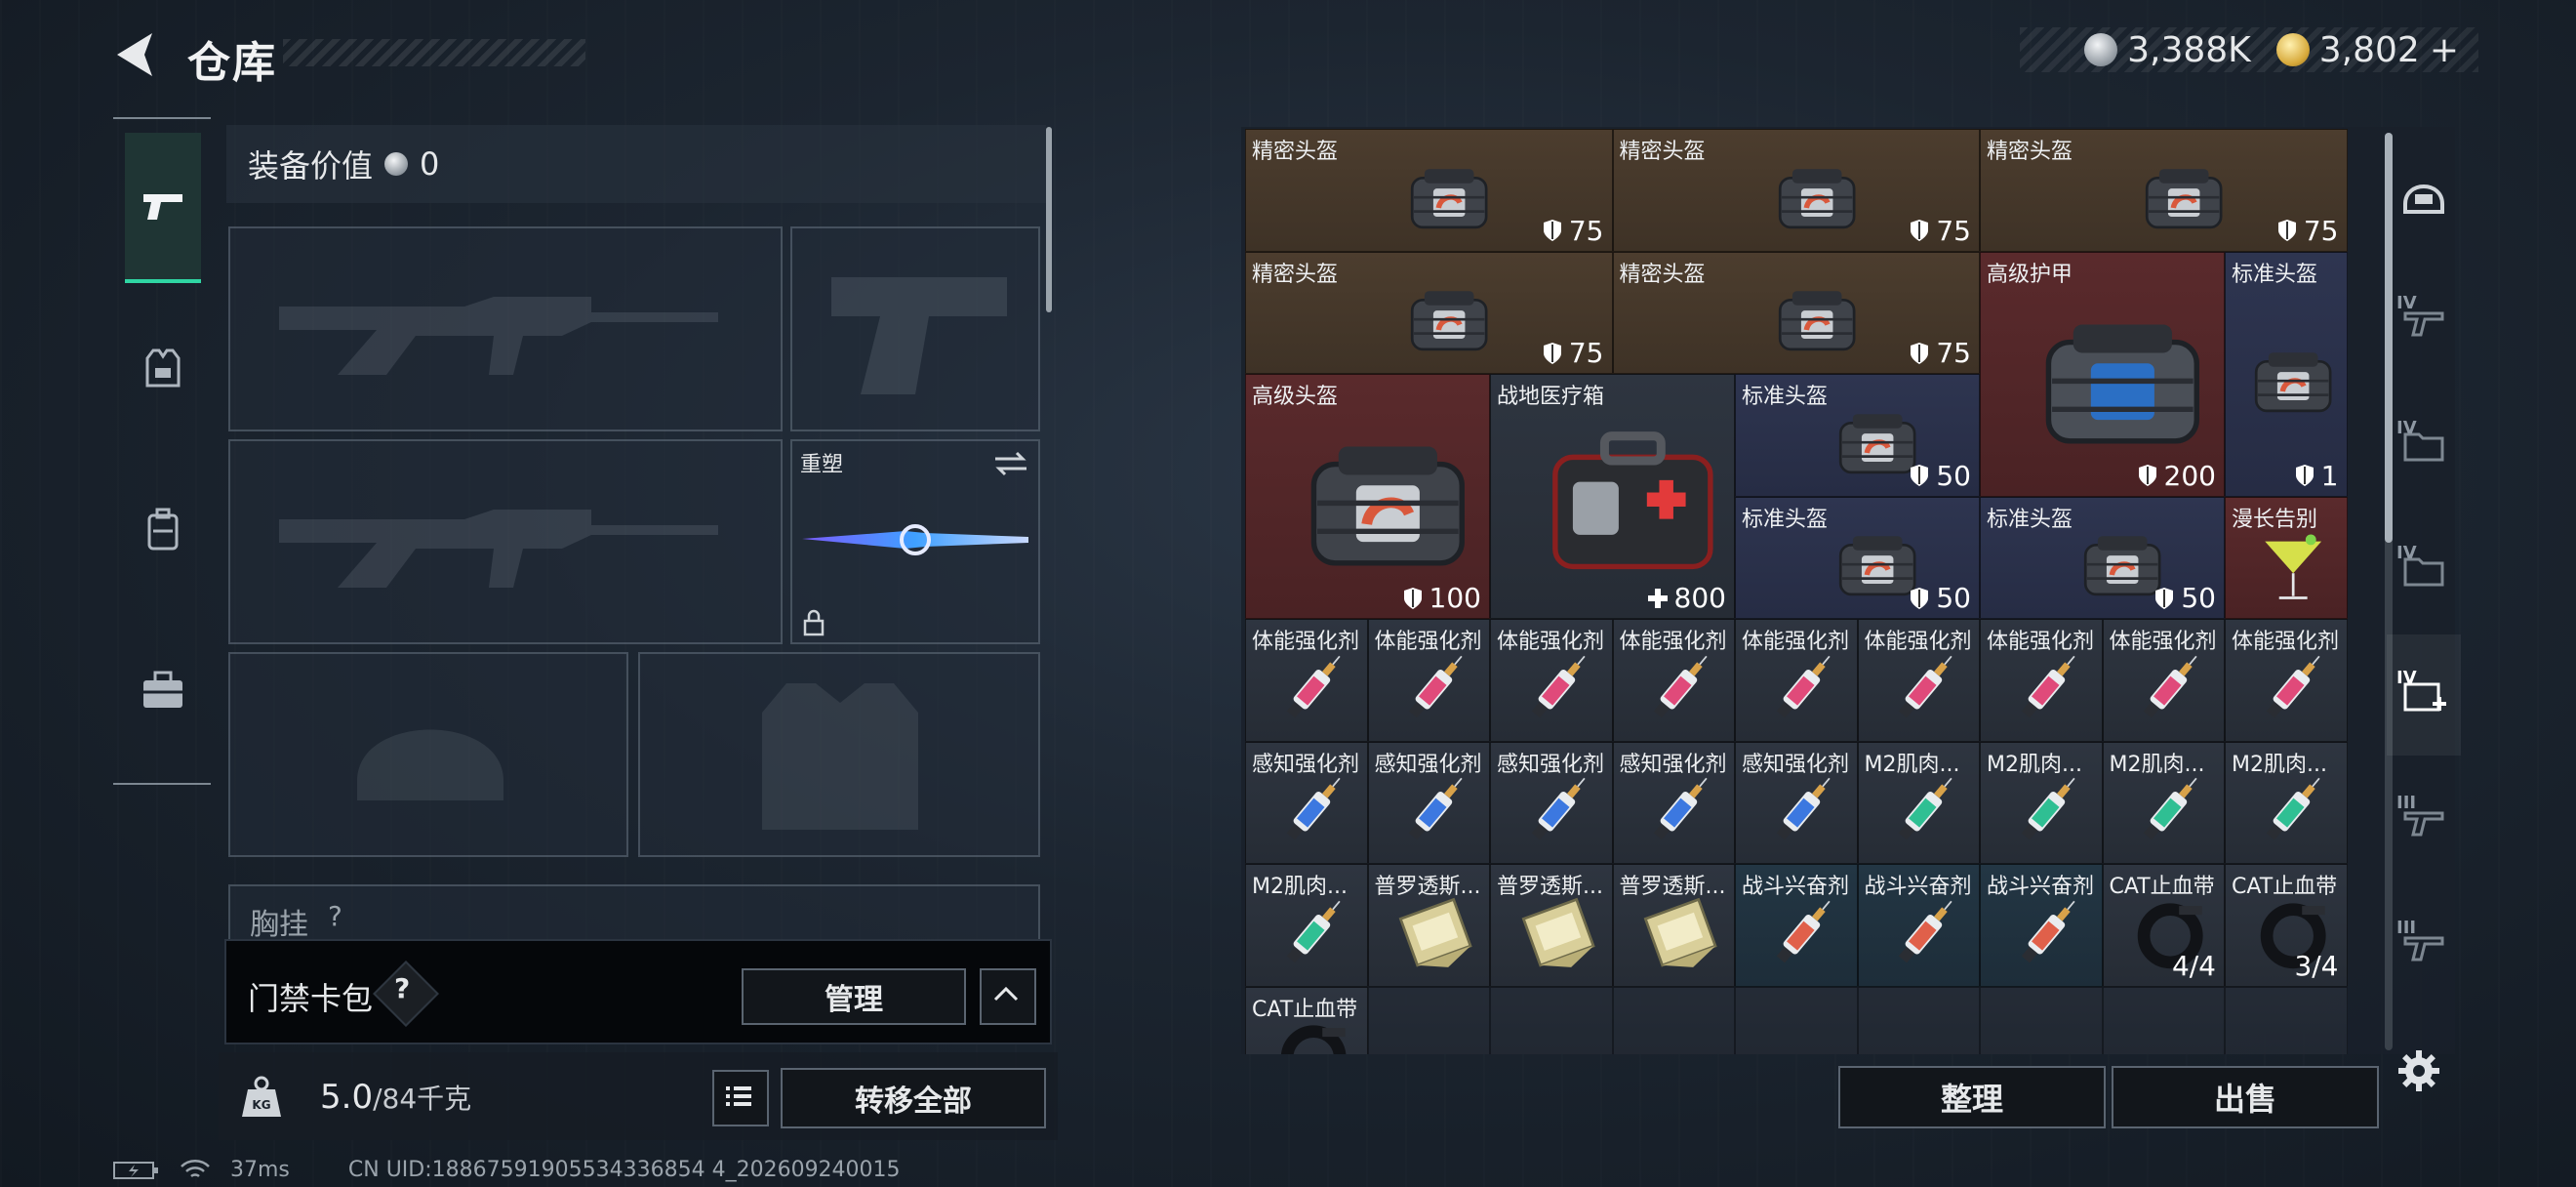  Describe the element at coordinates (915, 541) in the screenshot. I see `melee-slot: 重塑` at that location.